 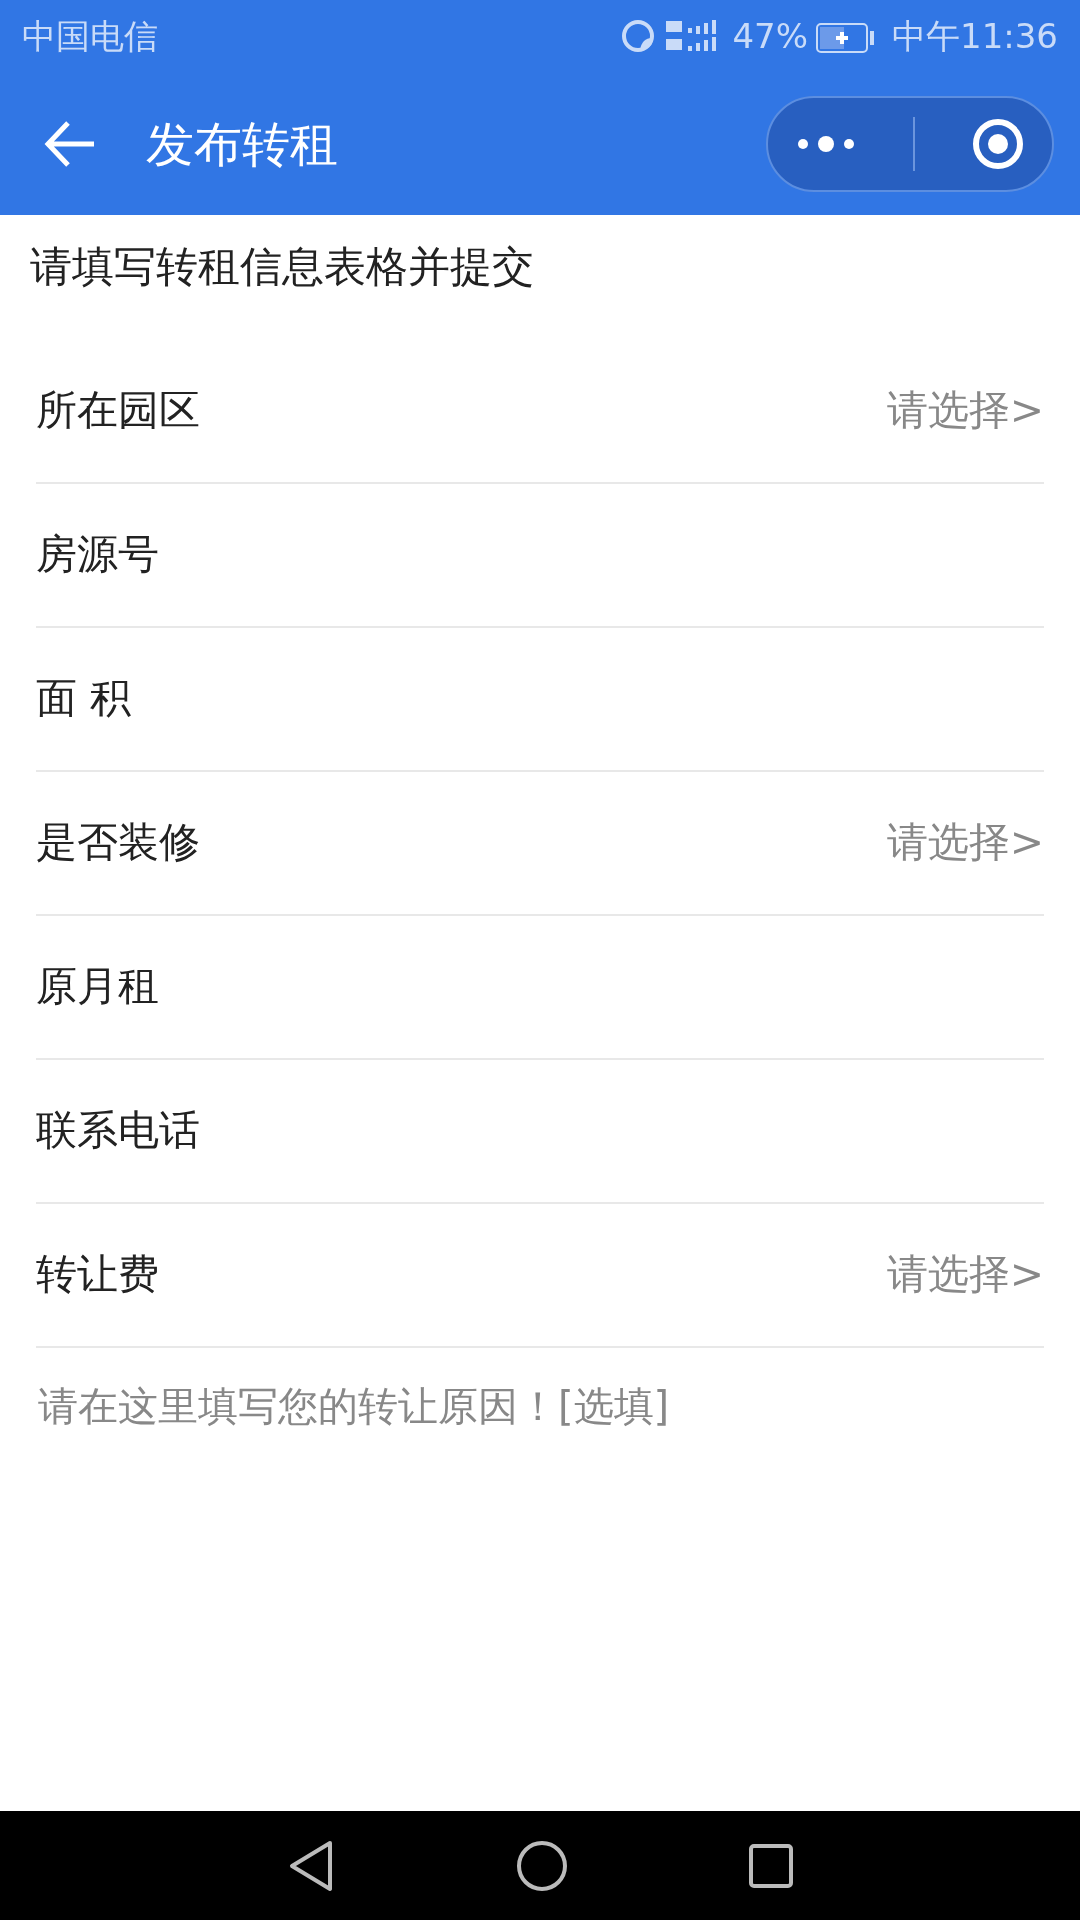 What do you see at coordinates (975, 36) in the screenshot?
I see `clock-text: 中午11:36` at bounding box center [975, 36].